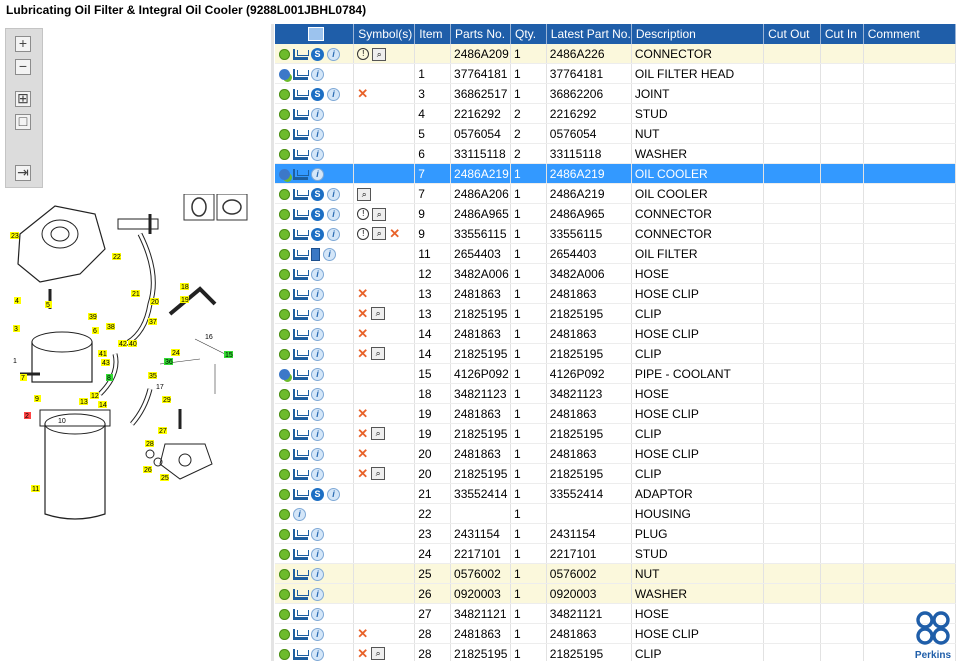 The width and height of the screenshot is (956, 661). What do you see at coordinates (615, 493) in the screenshot?
I see `table-row: Si 21 33552414 1 33552414 ADAPTOR` at bounding box center [615, 493].